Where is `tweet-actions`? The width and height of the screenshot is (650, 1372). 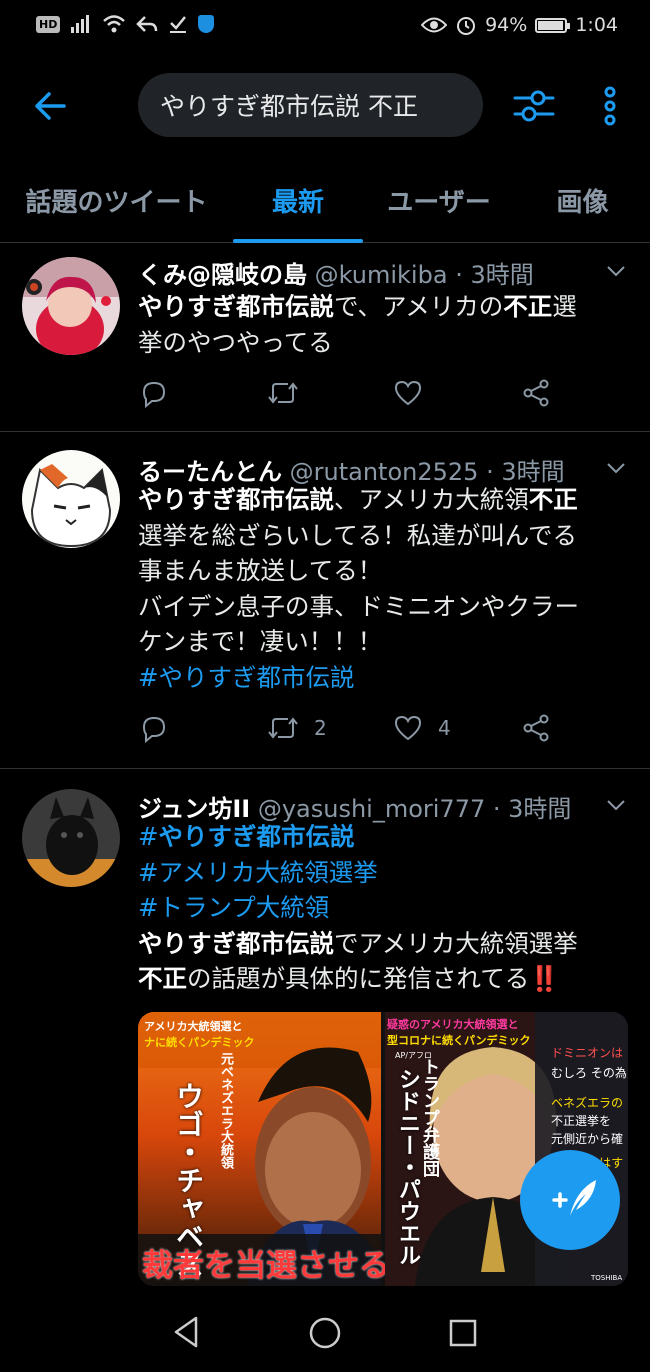 tweet-actions is located at coordinates (378, 397).